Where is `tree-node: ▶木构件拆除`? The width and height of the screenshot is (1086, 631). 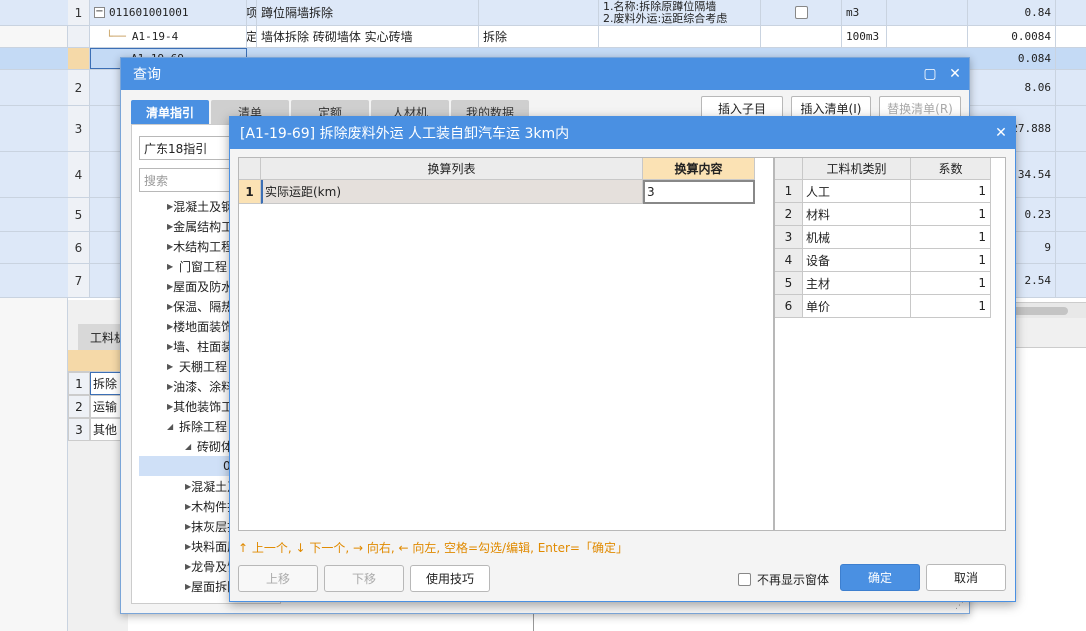 tree-node: ▶木构件拆除 is located at coordinates (207, 506).